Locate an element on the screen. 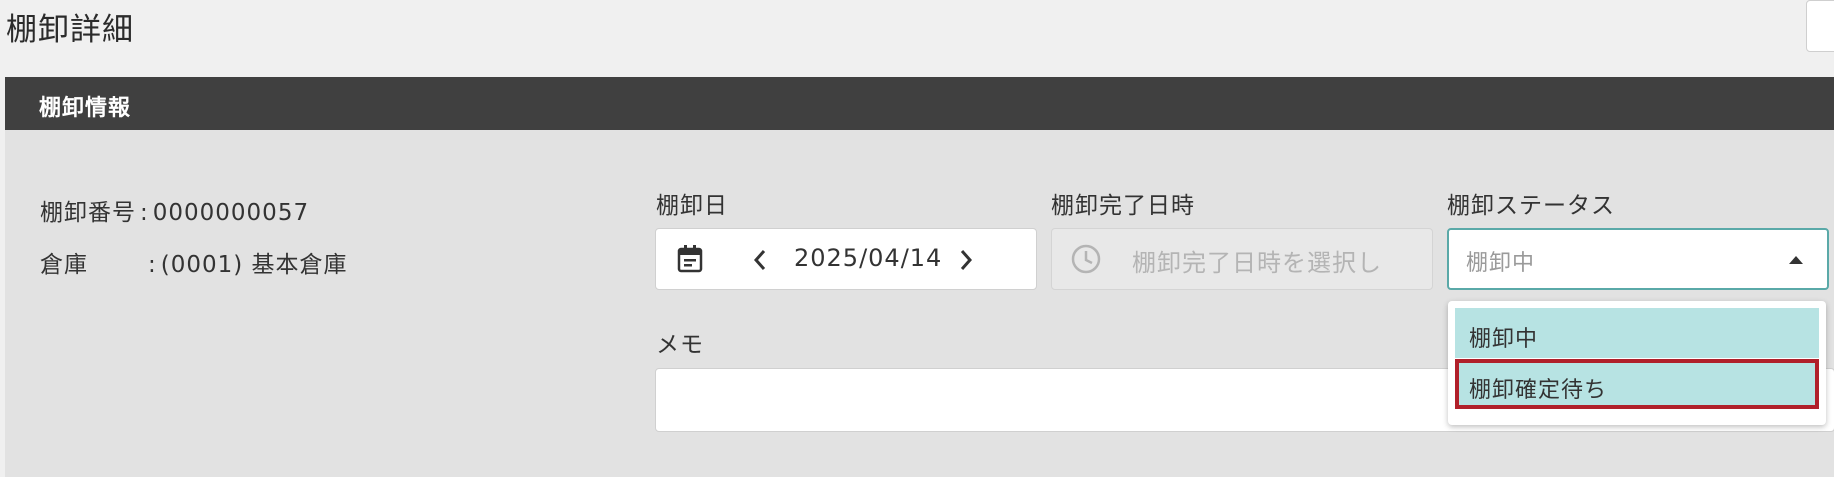 The height and width of the screenshot is (477, 1834). status-option-in-progress: 棚卸中 is located at coordinates (1637, 333).